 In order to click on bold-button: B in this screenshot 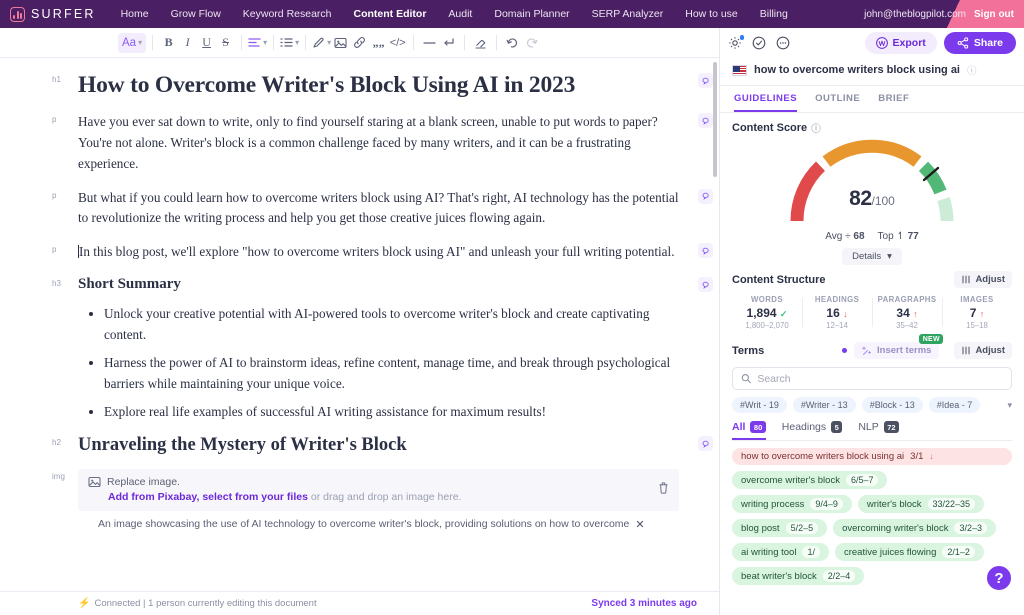, I will do `click(168, 43)`.